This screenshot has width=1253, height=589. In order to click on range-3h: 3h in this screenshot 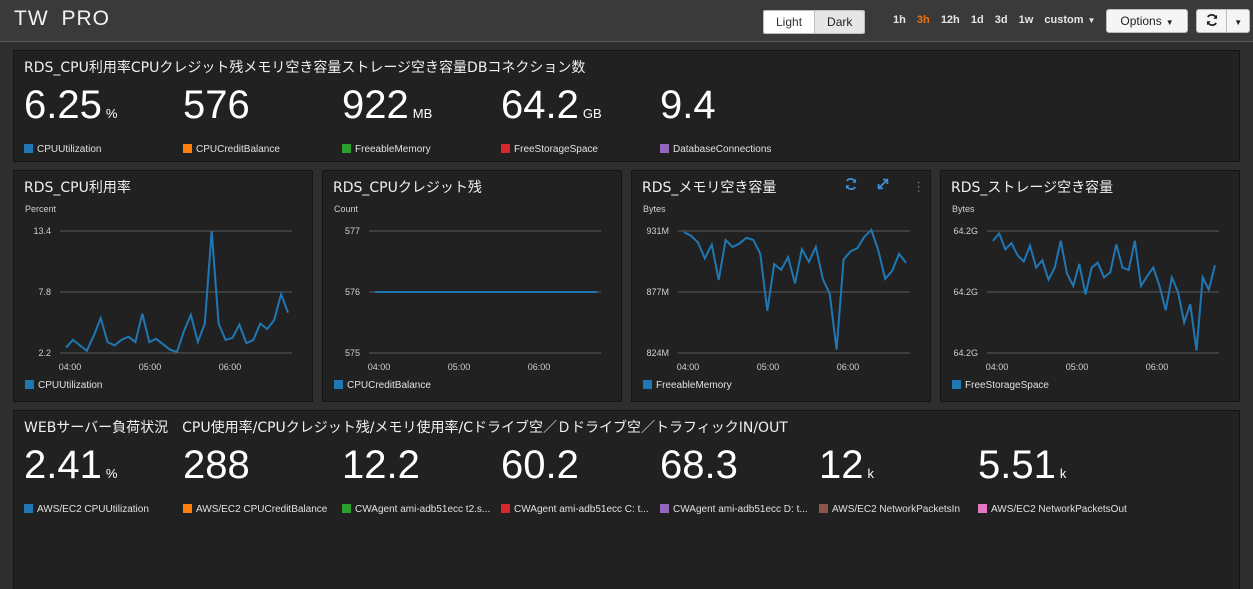, I will do `click(923, 20)`.